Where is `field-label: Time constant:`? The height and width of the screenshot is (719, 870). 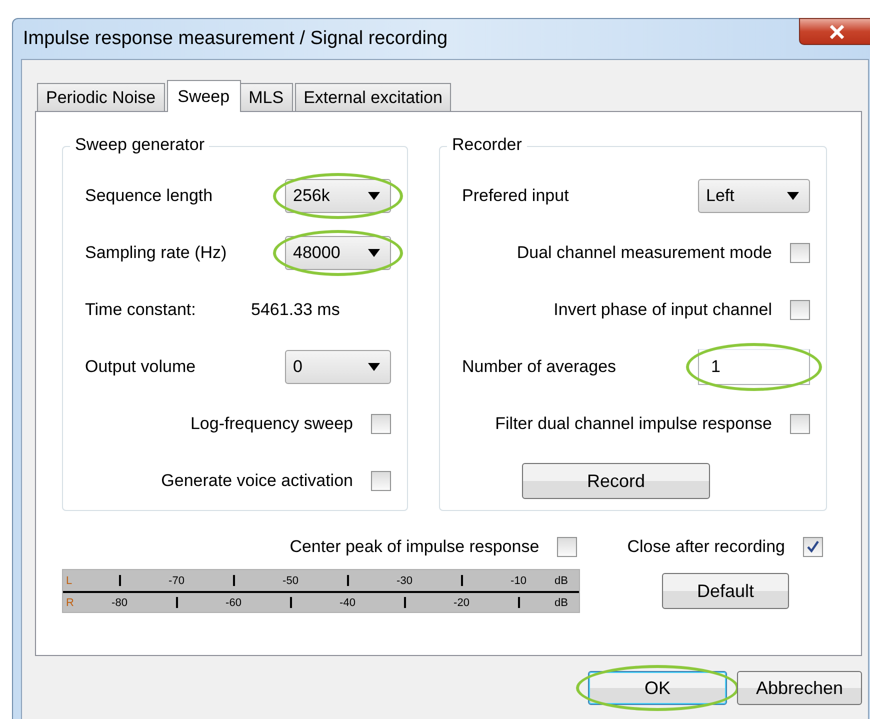 field-label: Time constant: is located at coordinates (141, 310).